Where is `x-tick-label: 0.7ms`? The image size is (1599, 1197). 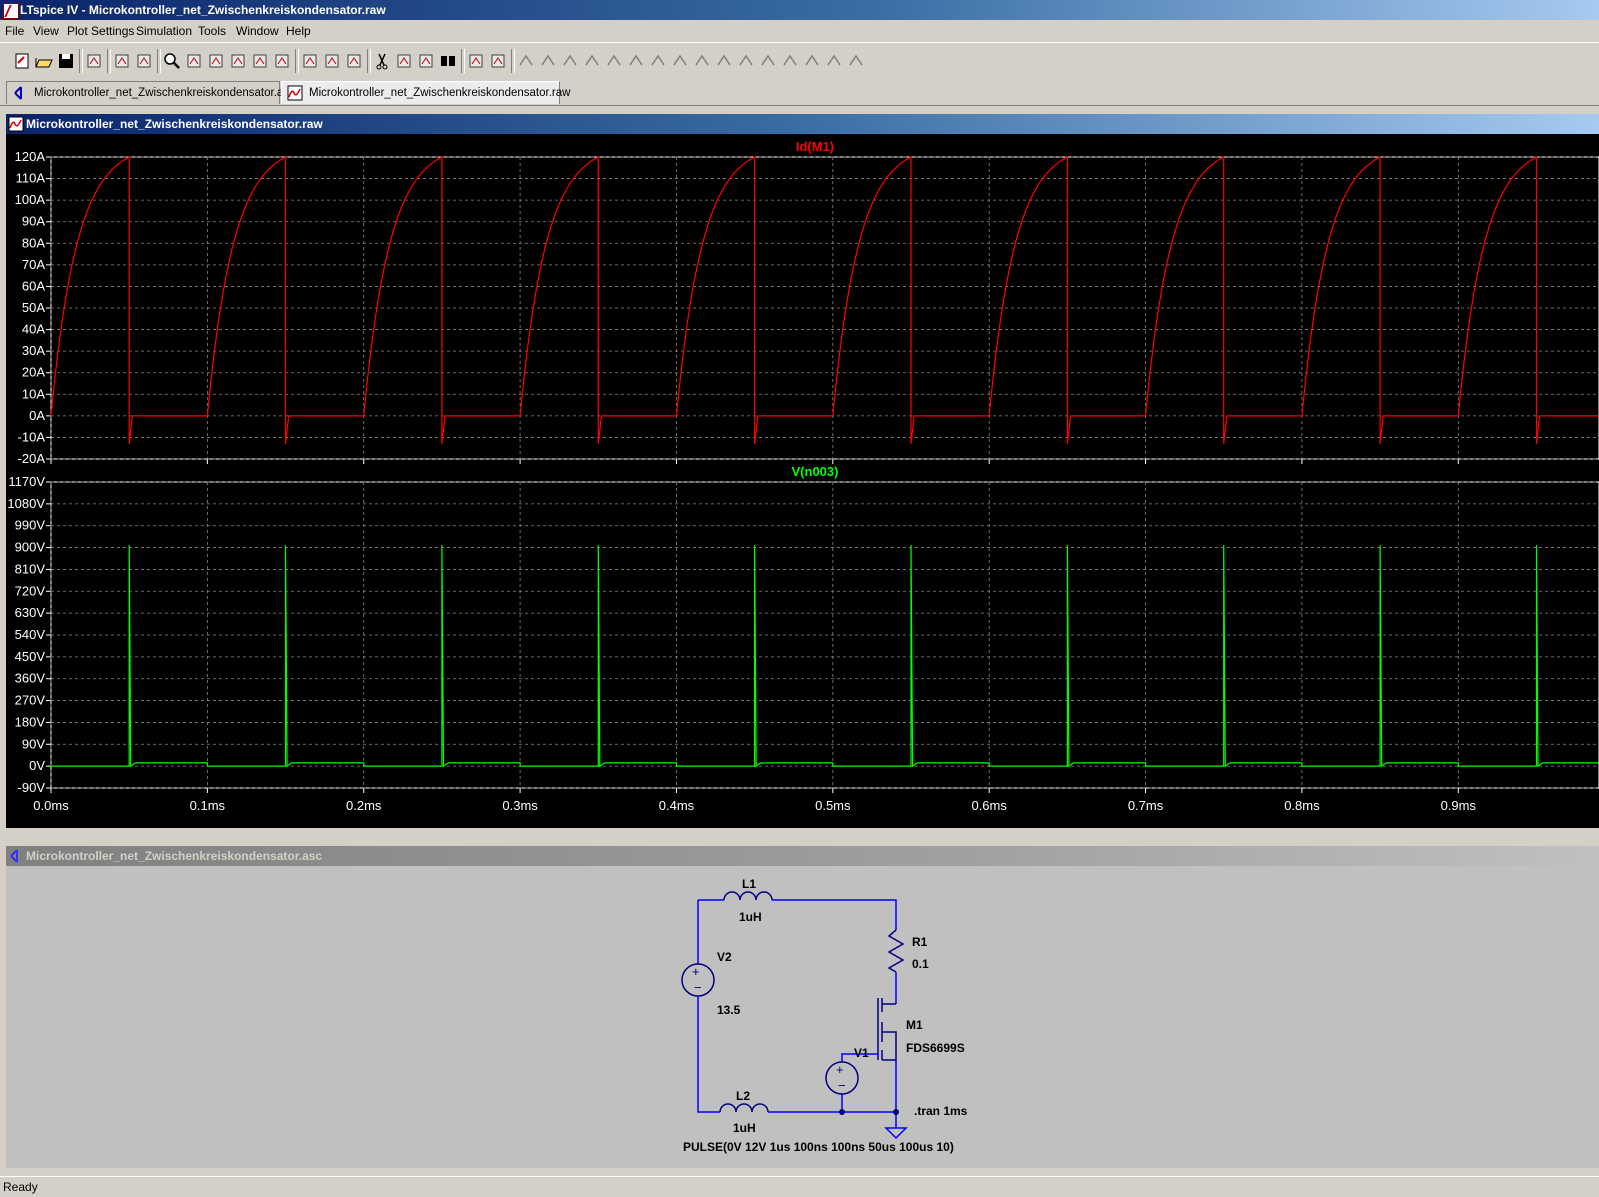
x-tick-label: 0.7ms is located at coordinates (1146, 805).